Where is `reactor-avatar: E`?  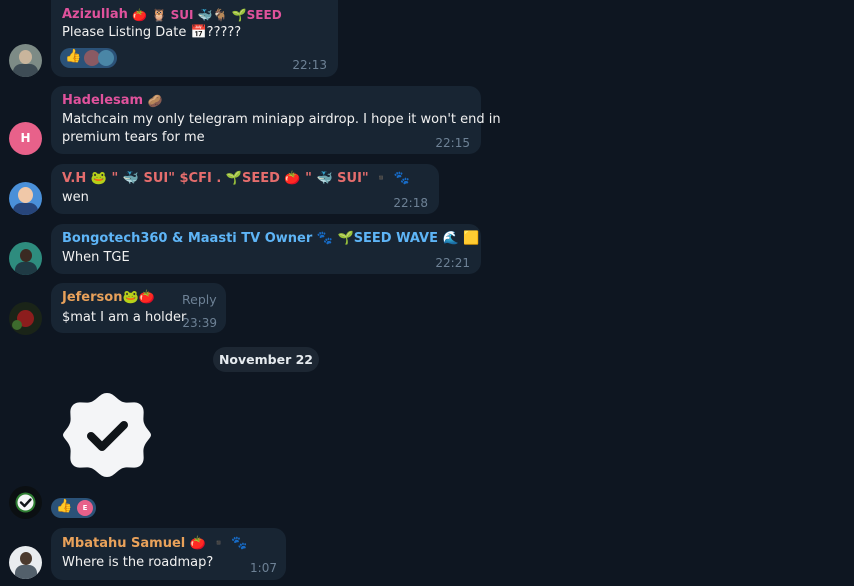 reactor-avatar: E is located at coordinates (85, 508).